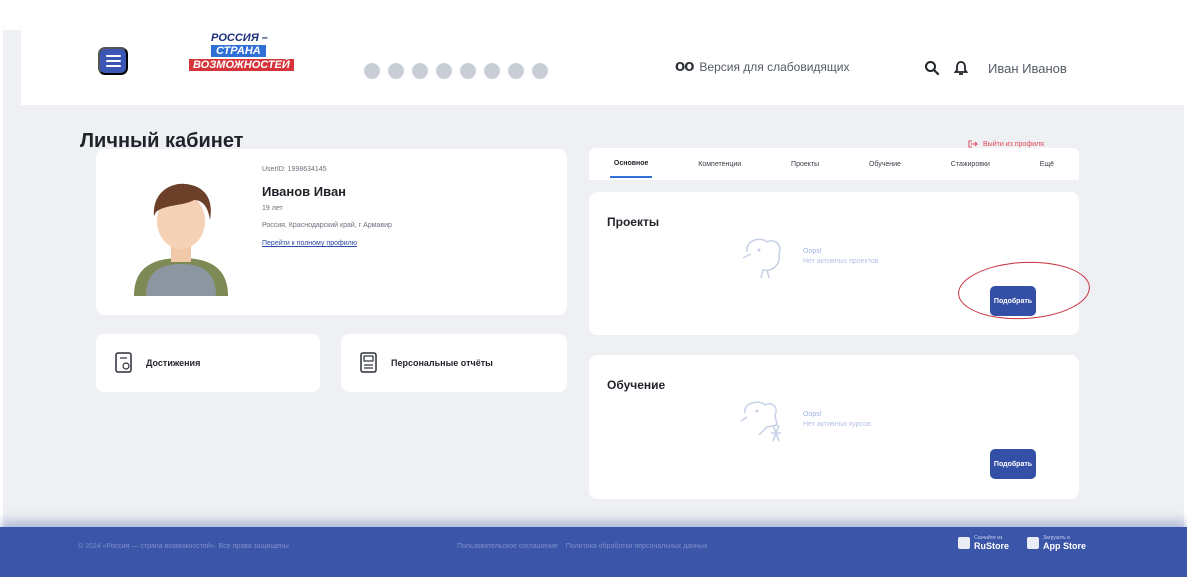  What do you see at coordinates (173, 363) in the screenshot?
I see `achievements-label: Достижения` at bounding box center [173, 363].